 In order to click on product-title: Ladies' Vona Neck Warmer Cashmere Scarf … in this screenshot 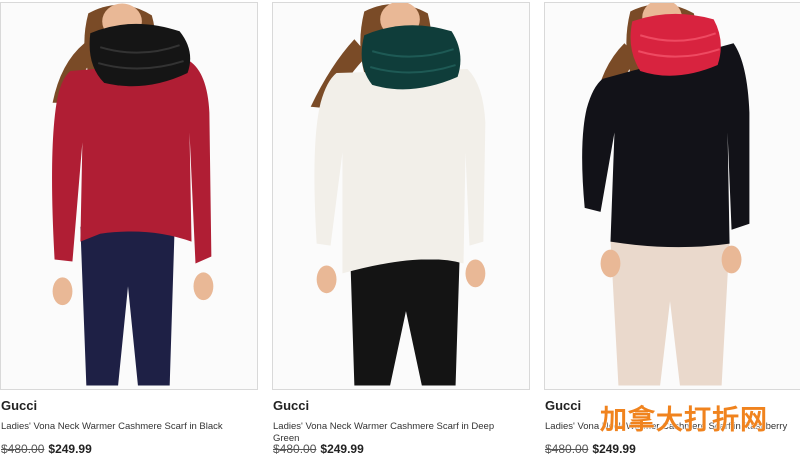, I will do `click(126, 427)`.